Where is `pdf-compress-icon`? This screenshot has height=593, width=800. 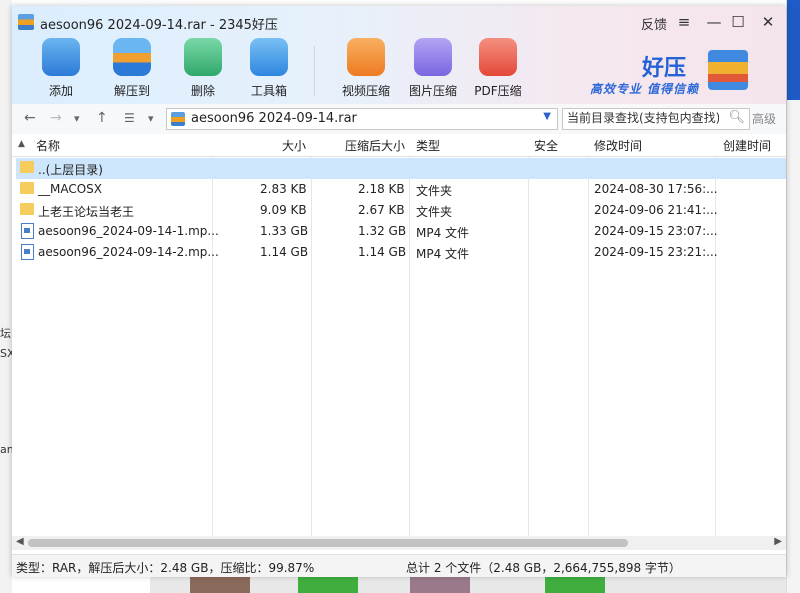
pdf-compress-icon is located at coordinates (498, 57).